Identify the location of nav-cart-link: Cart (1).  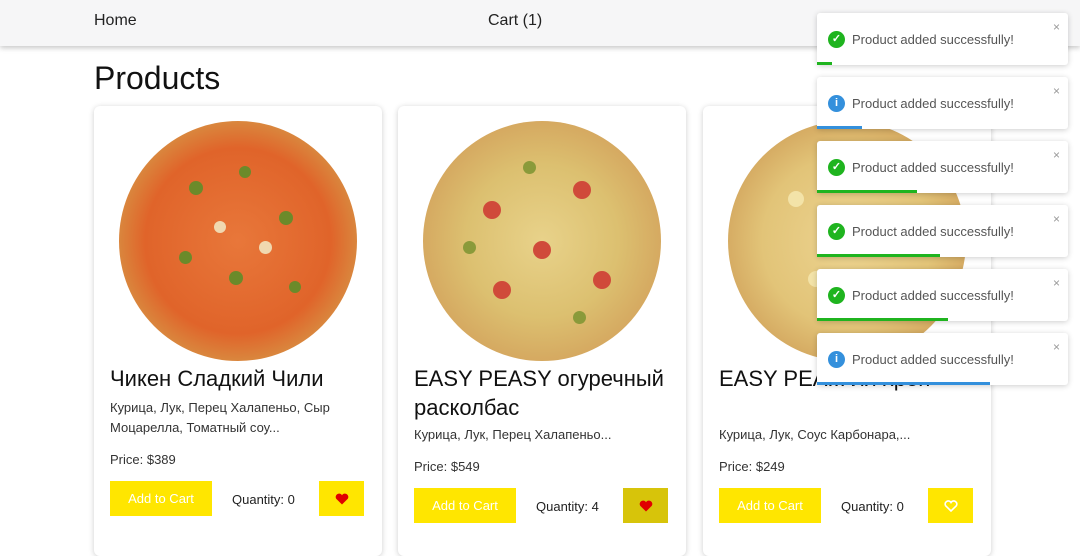
(515, 21).